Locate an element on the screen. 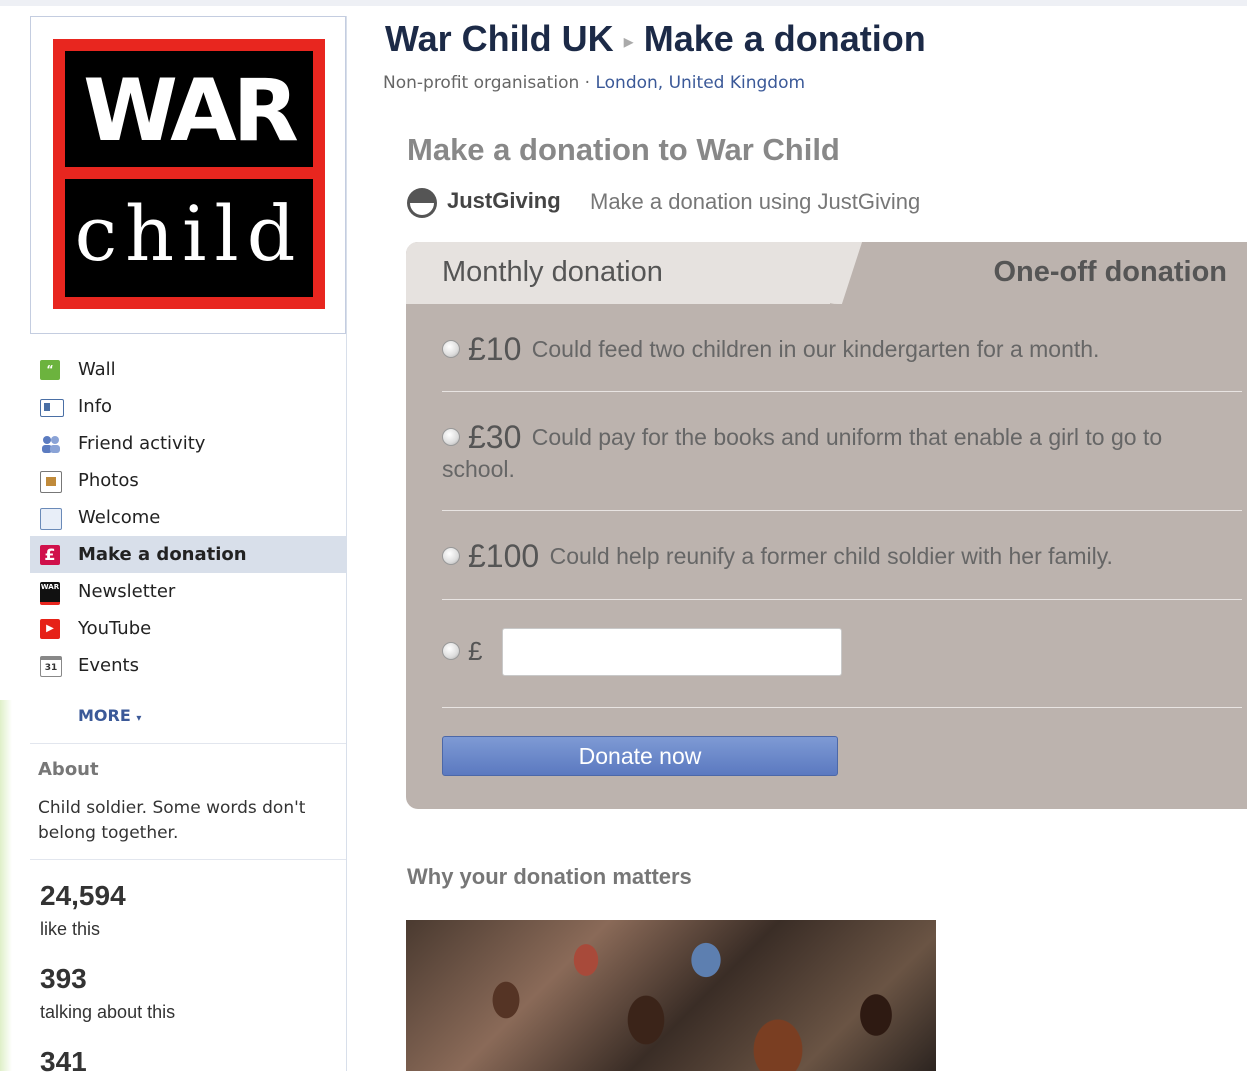 Image resolution: width=1247 pixels, height=1078 pixels. sidebar-item-label: Make a donation is located at coordinates (162, 554).